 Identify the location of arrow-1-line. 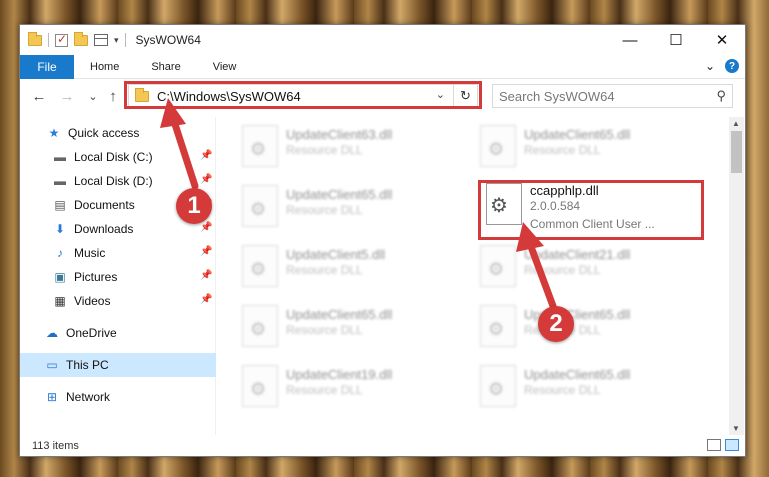
(184, 152).